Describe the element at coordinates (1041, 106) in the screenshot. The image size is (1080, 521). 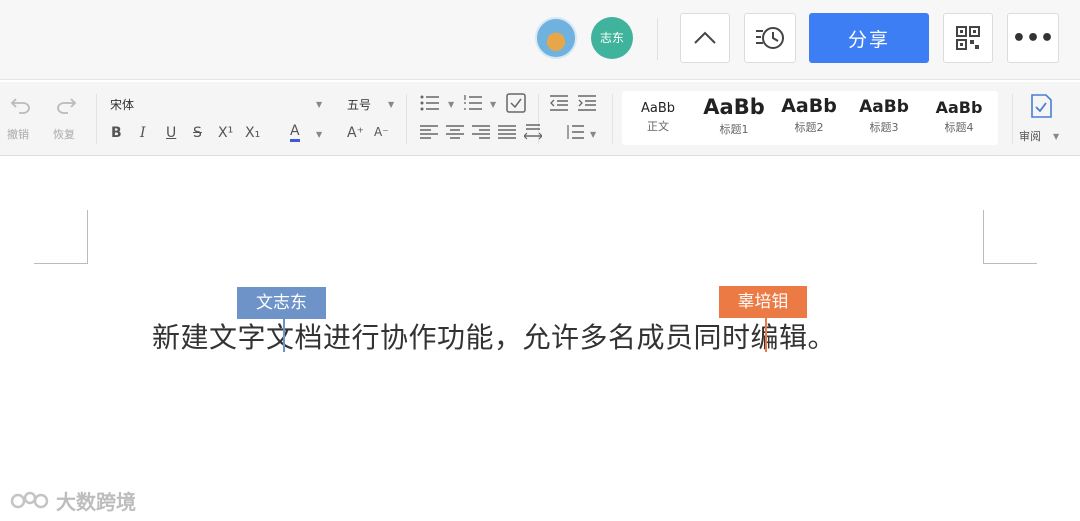
I see `review-icon` at that location.